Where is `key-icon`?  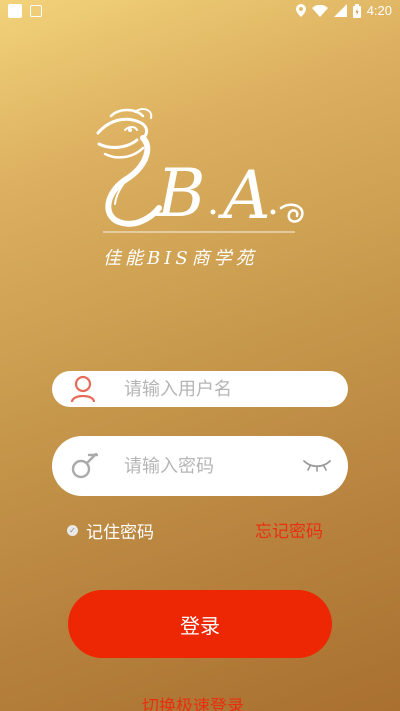
key-icon is located at coordinates (85, 465).